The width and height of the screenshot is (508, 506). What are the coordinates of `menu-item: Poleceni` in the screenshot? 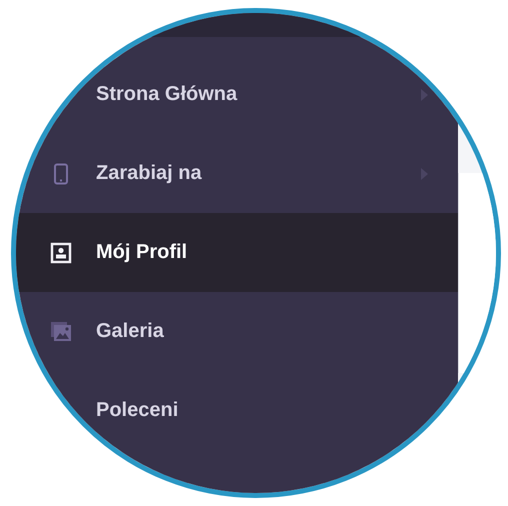 It's located at (237, 410).